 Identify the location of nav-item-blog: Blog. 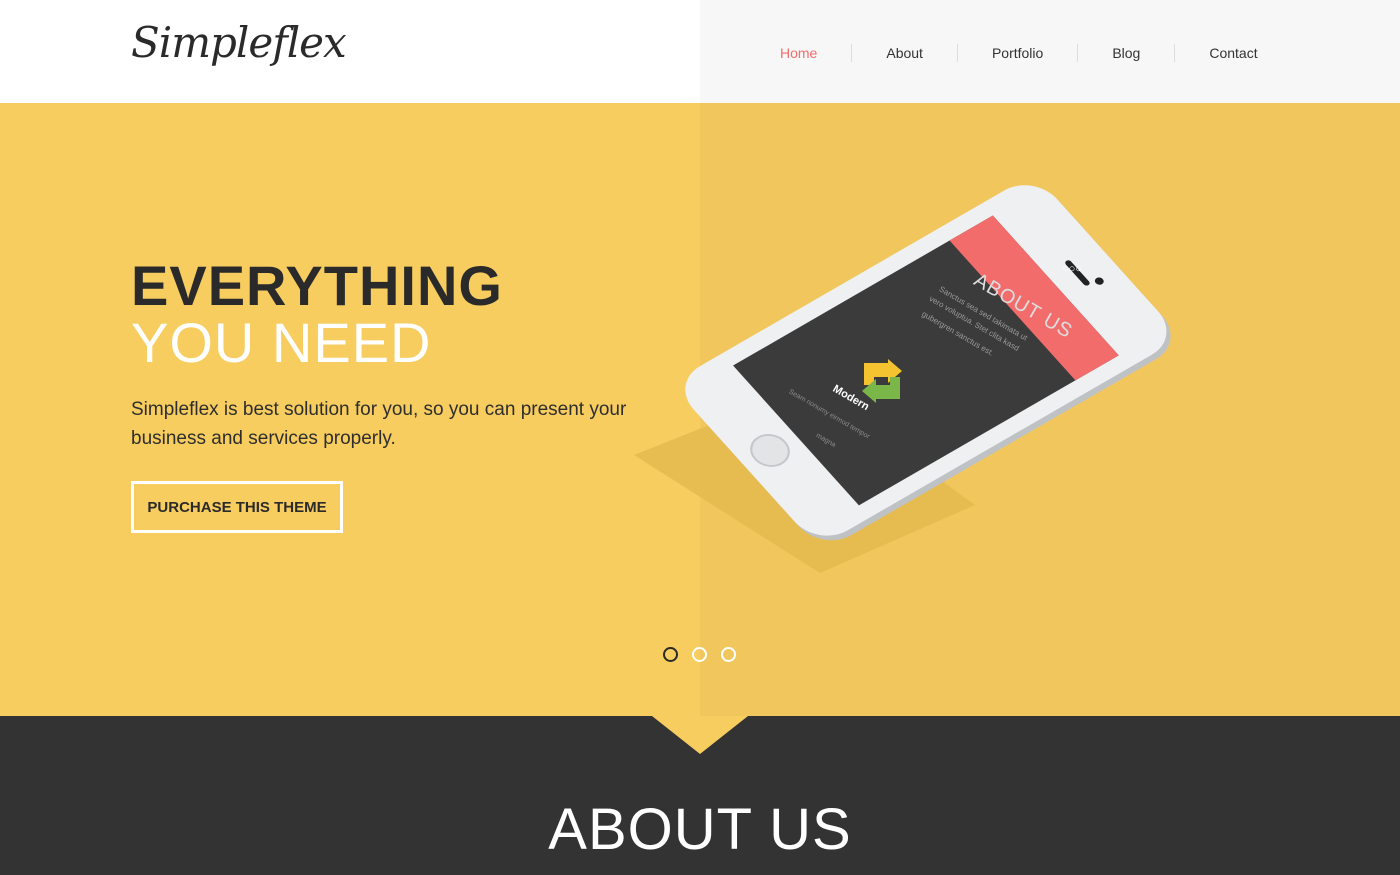
(1126, 53).